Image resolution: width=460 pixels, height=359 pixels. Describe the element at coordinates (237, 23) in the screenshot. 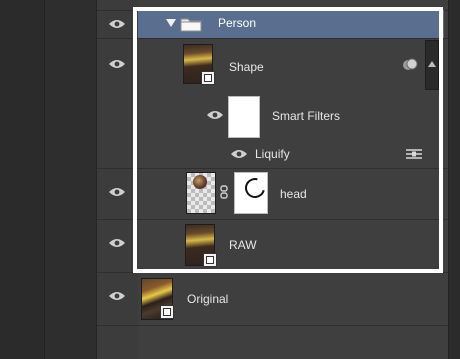

I see `group-name: Person` at that location.